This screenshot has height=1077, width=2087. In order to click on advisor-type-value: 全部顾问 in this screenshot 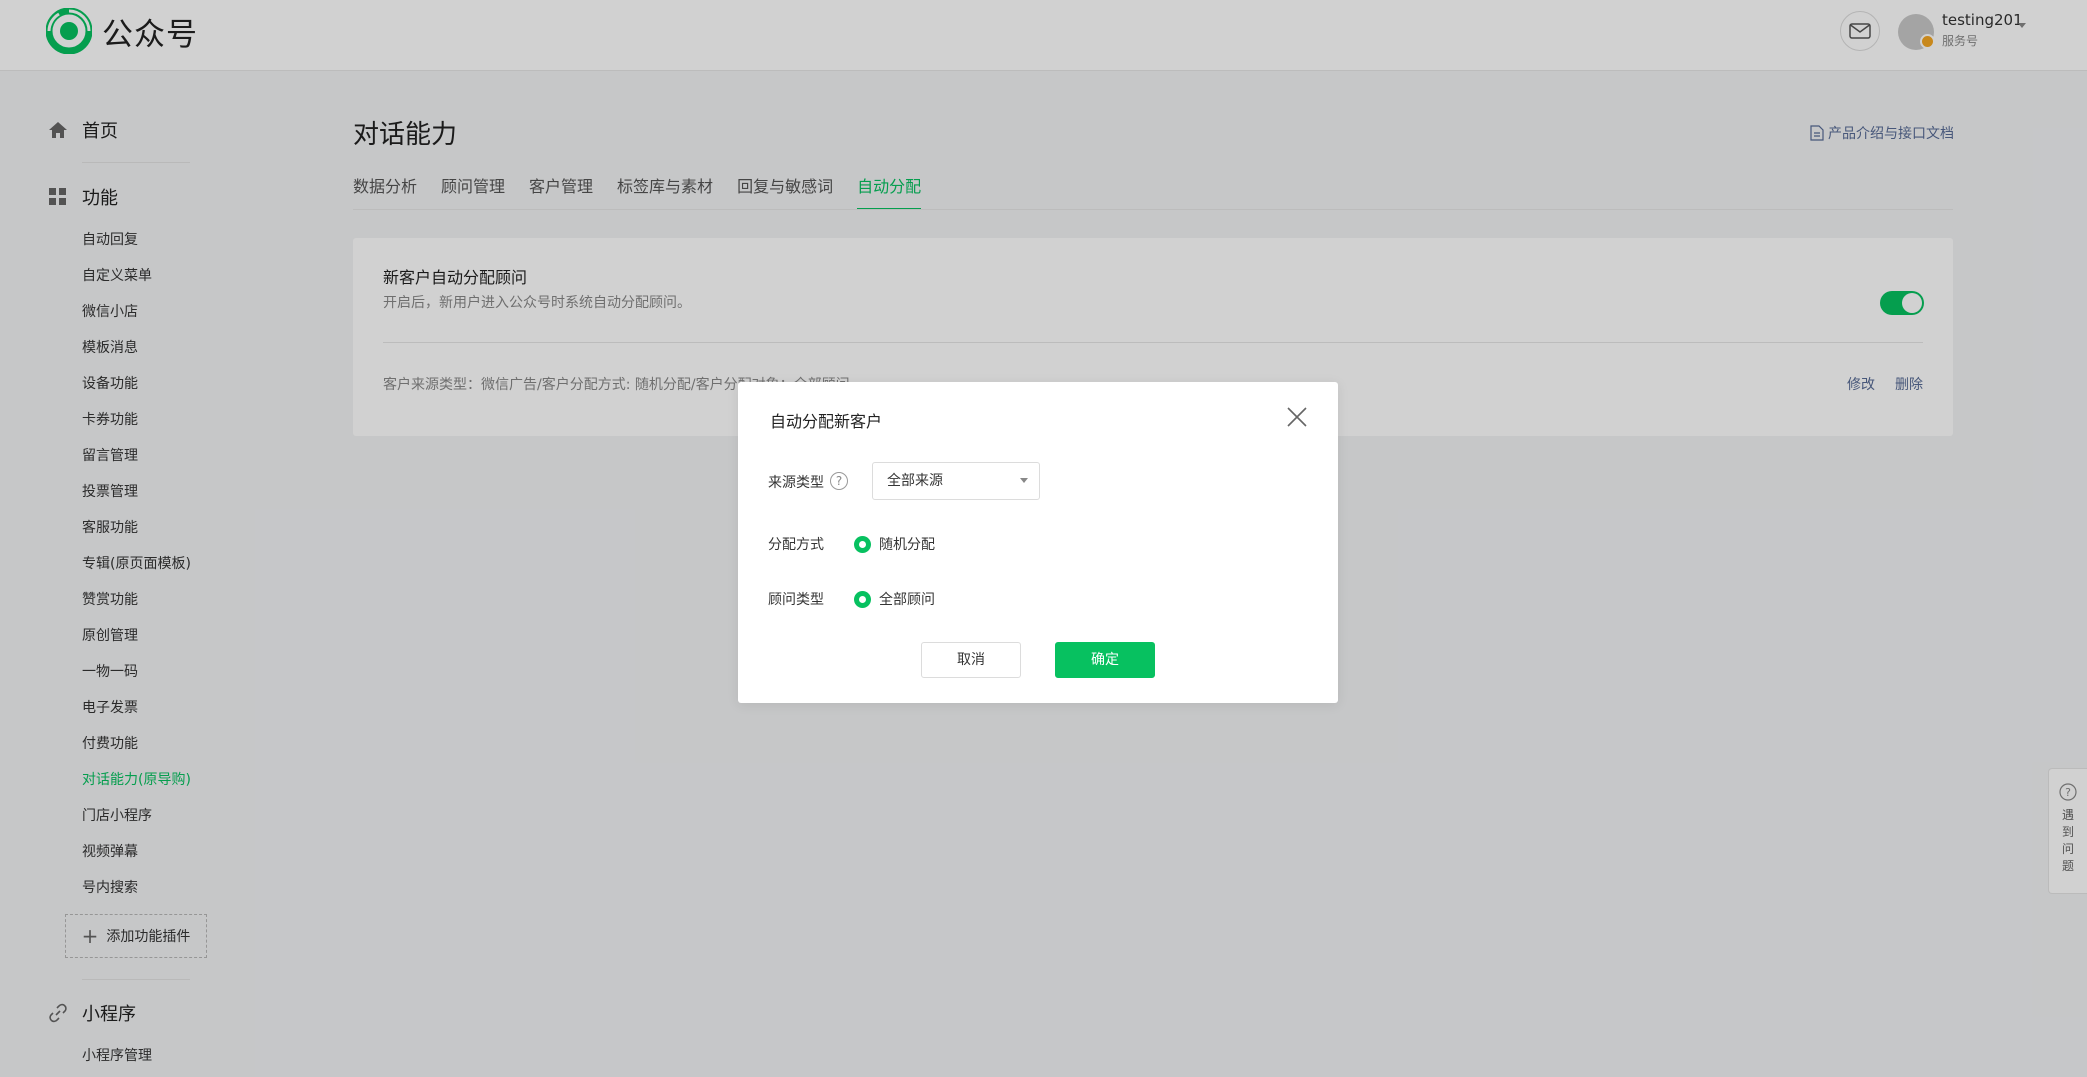, I will do `click(907, 599)`.